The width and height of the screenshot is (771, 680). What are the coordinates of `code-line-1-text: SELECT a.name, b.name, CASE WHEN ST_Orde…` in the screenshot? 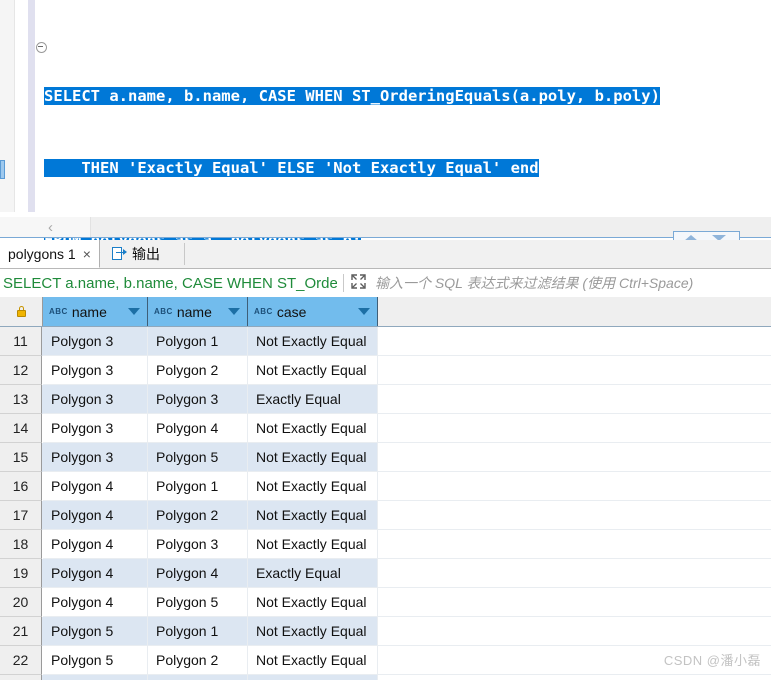 It's located at (352, 96).